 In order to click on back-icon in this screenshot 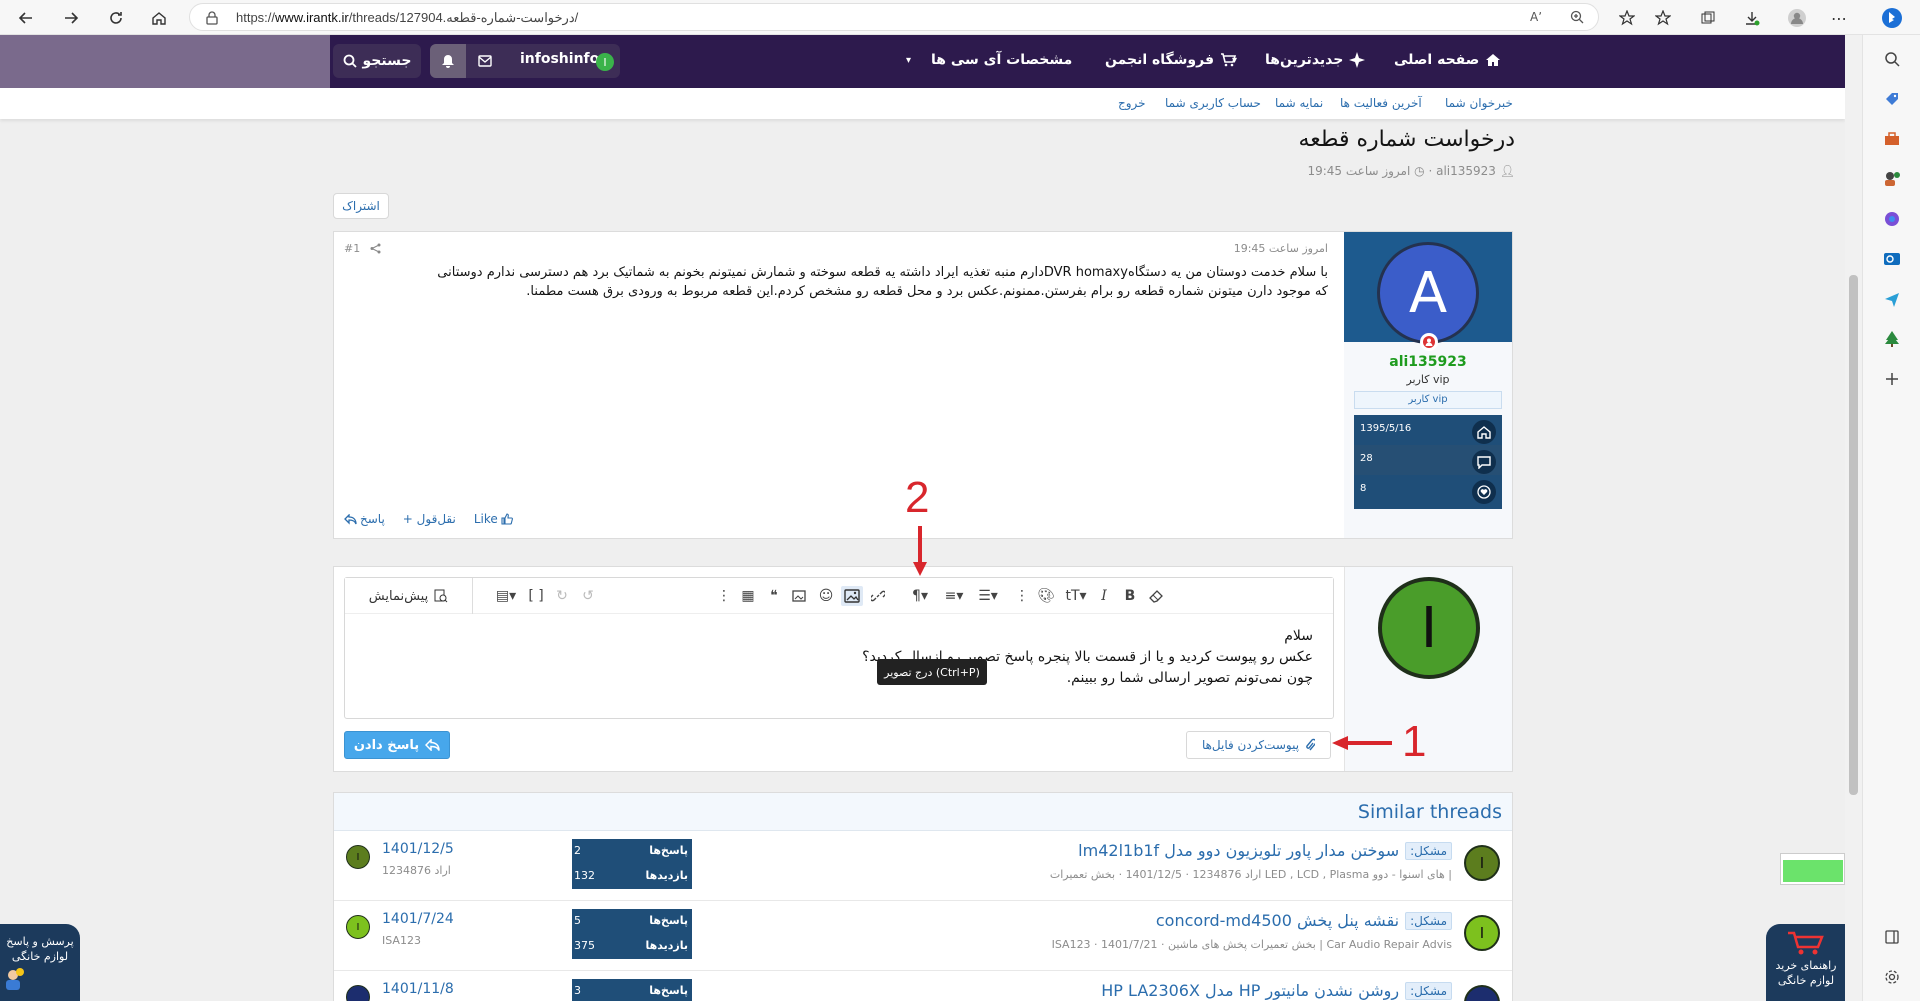, I will do `click(26, 18)`.